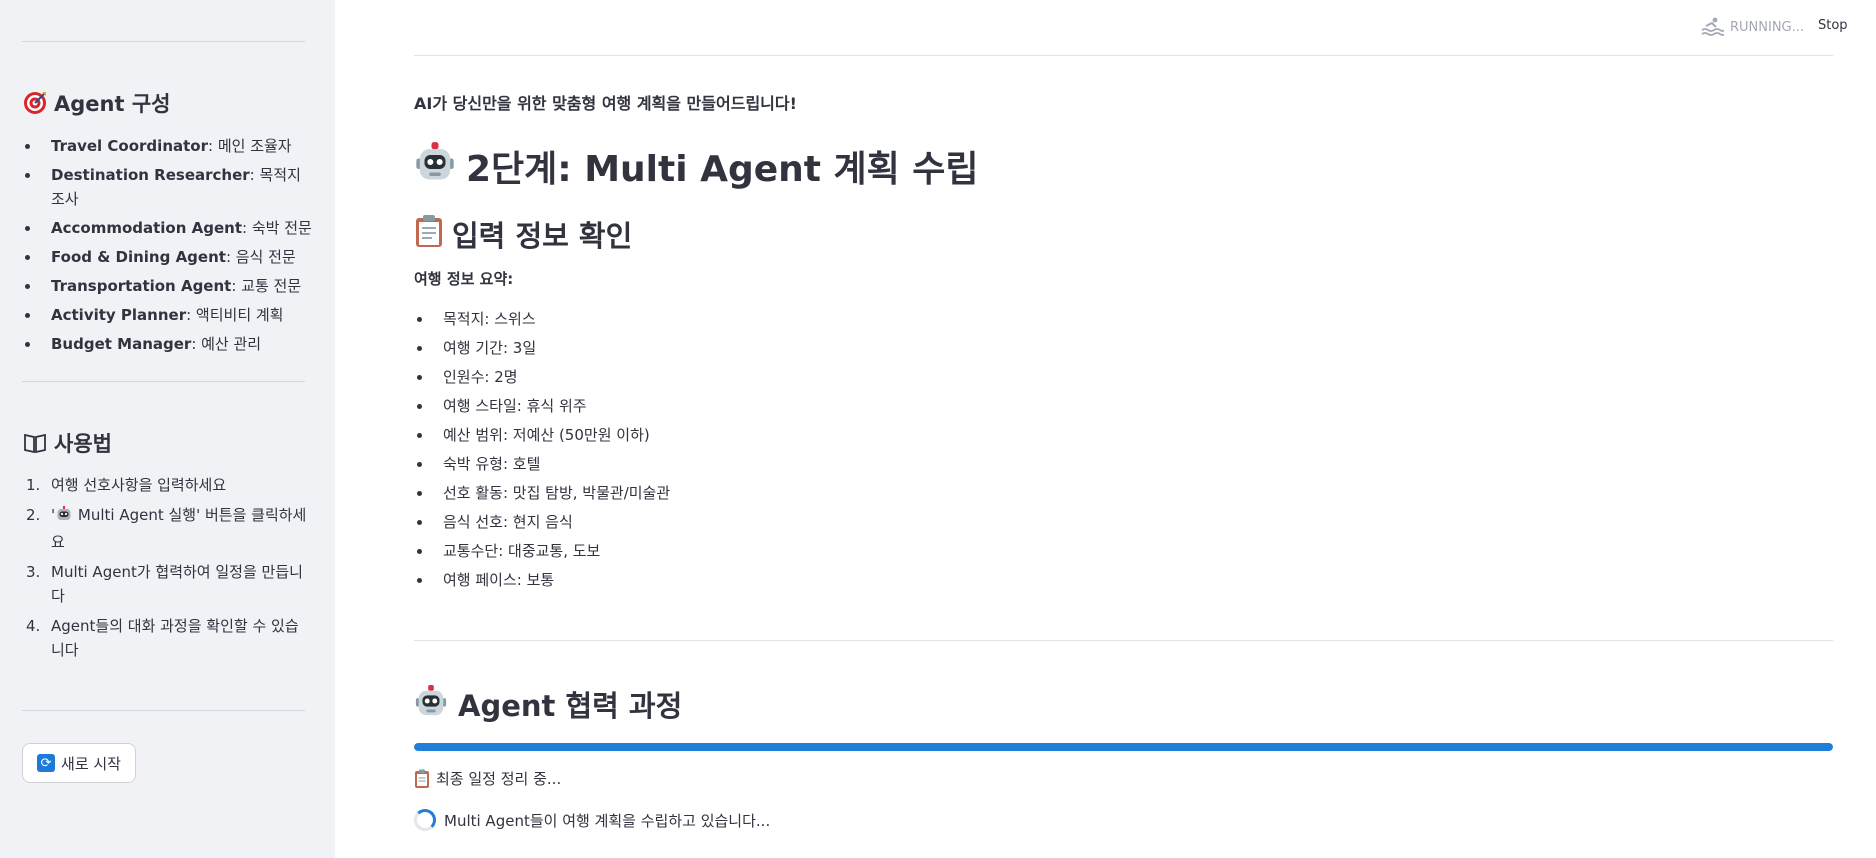  Describe the element at coordinates (33, 485) in the screenshot. I see `step-number: 1.` at that location.